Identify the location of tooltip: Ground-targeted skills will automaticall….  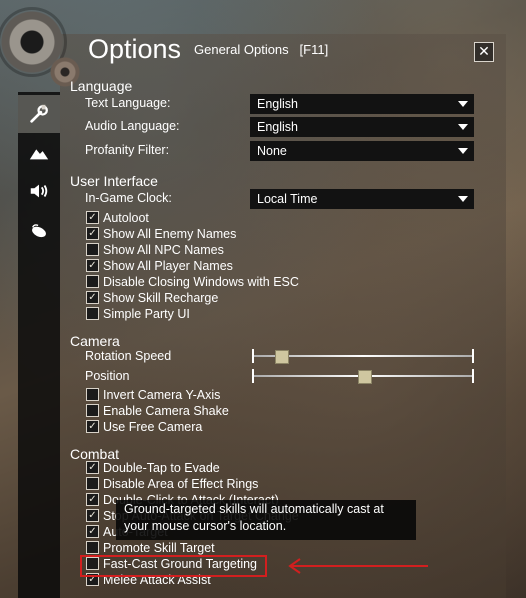
(266, 520).